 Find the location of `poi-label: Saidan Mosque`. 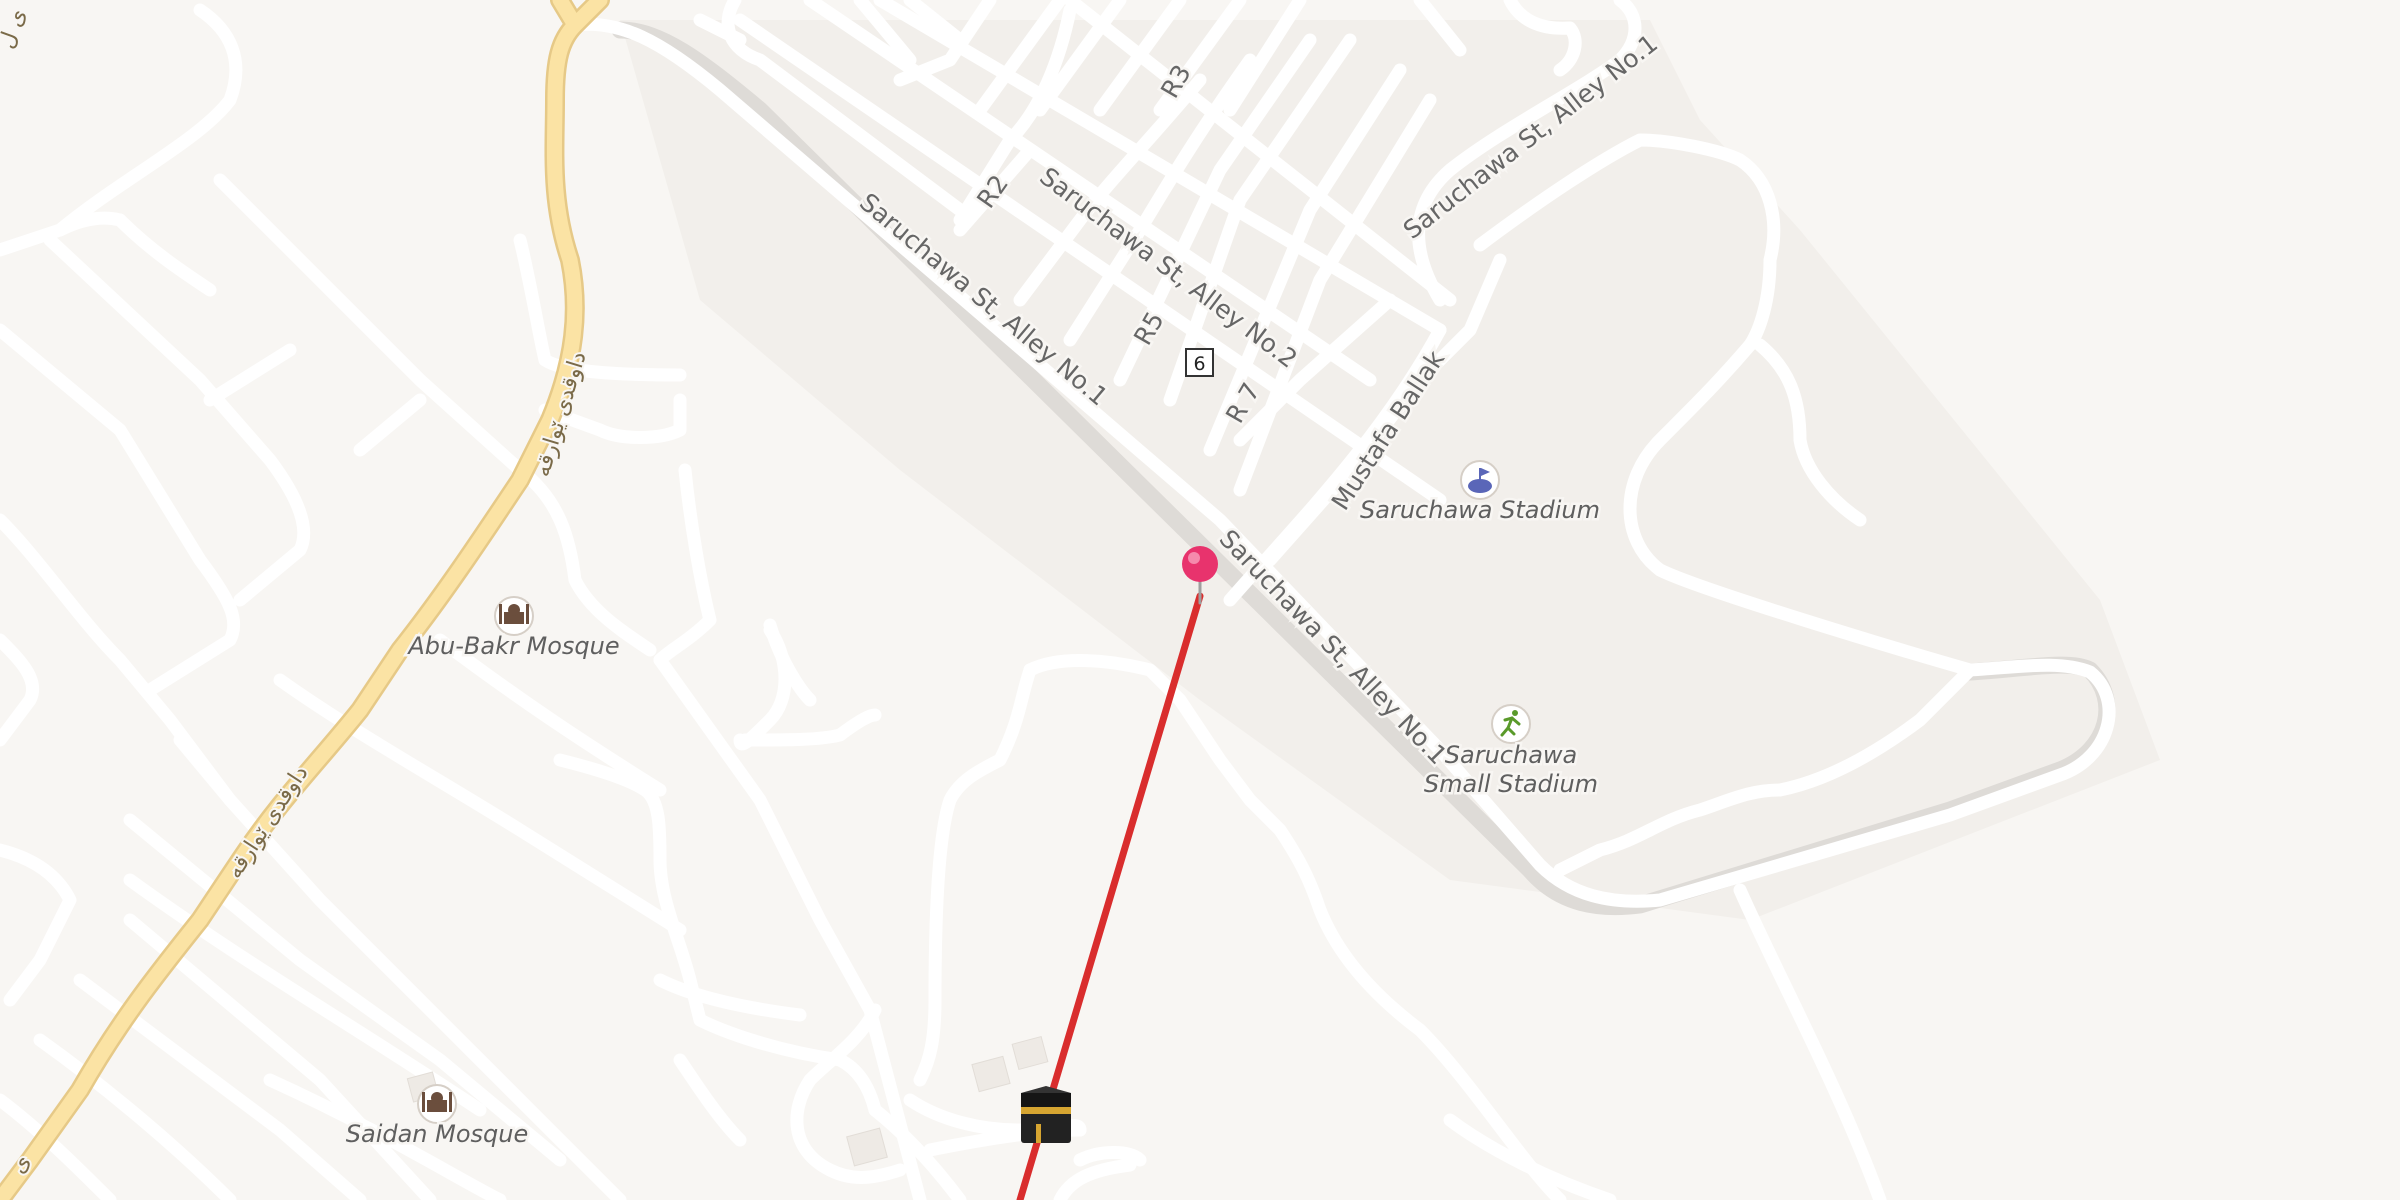

poi-label: Saidan Mosque is located at coordinates (437, 1134).